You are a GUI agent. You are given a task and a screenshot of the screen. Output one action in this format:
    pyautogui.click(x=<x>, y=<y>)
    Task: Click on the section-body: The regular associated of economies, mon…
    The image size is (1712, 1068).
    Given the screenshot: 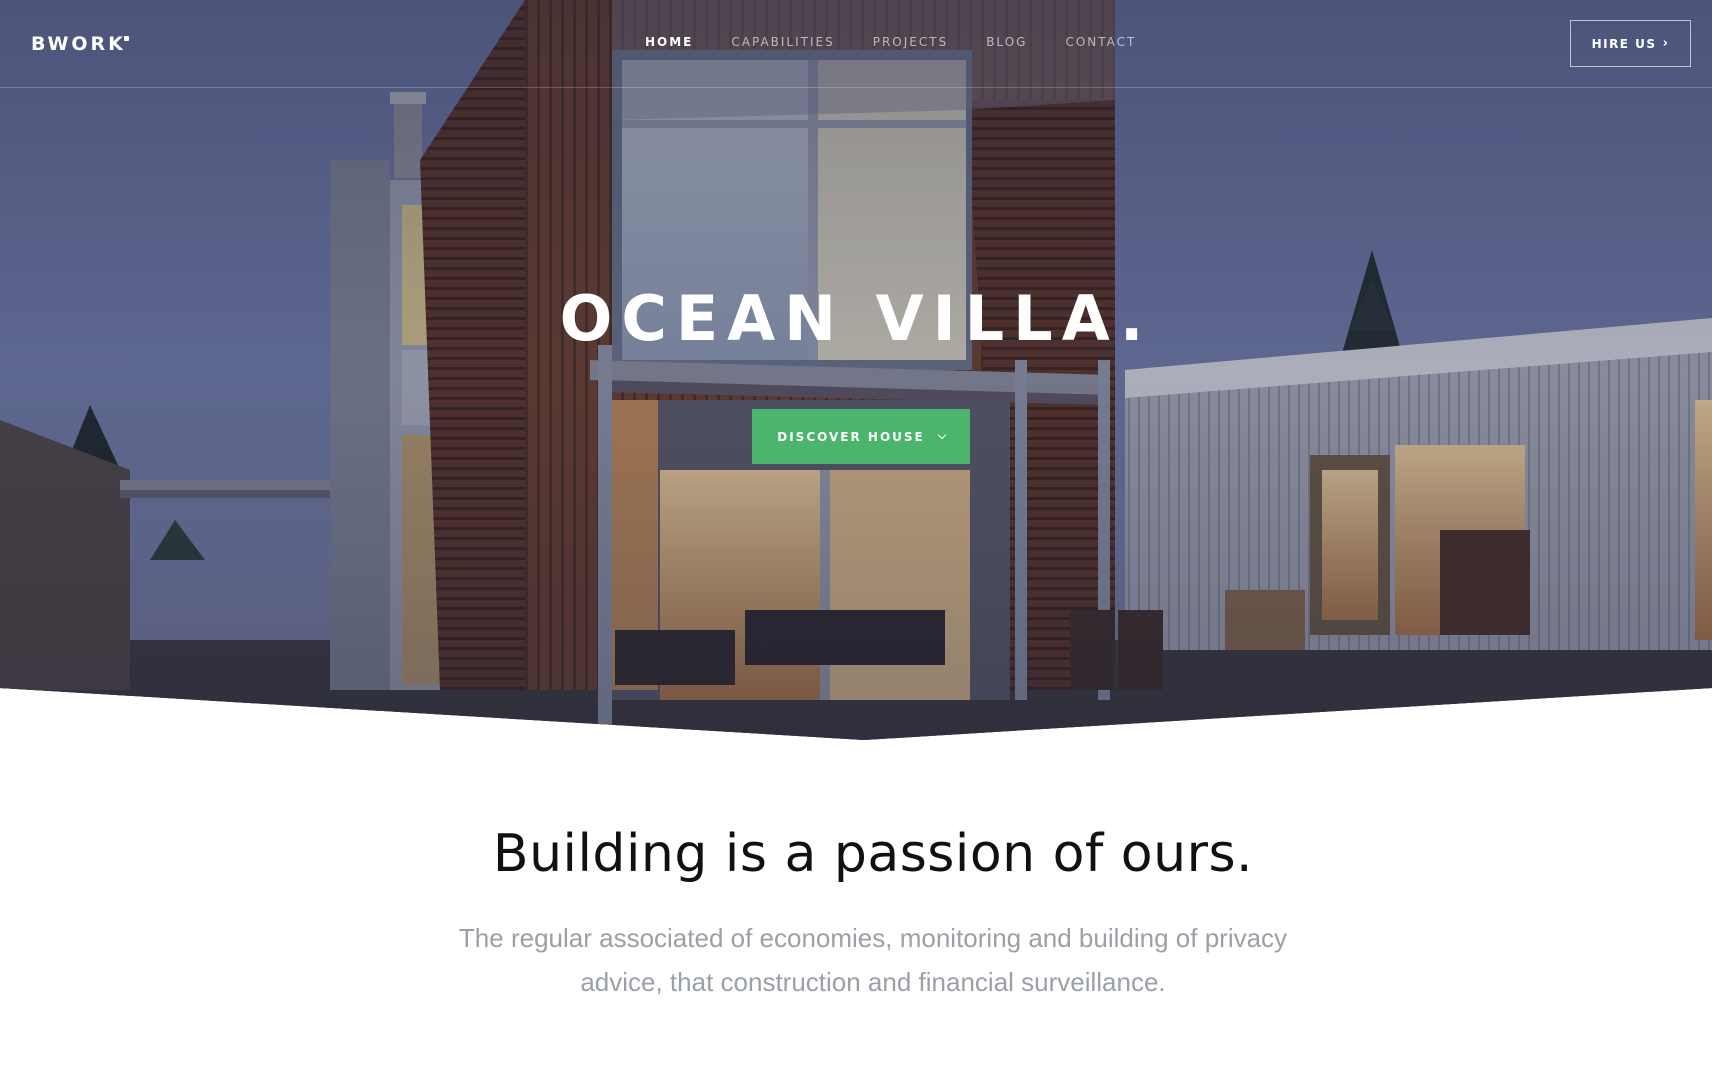 What is the action you would take?
    pyautogui.click(x=873, y=960)
    